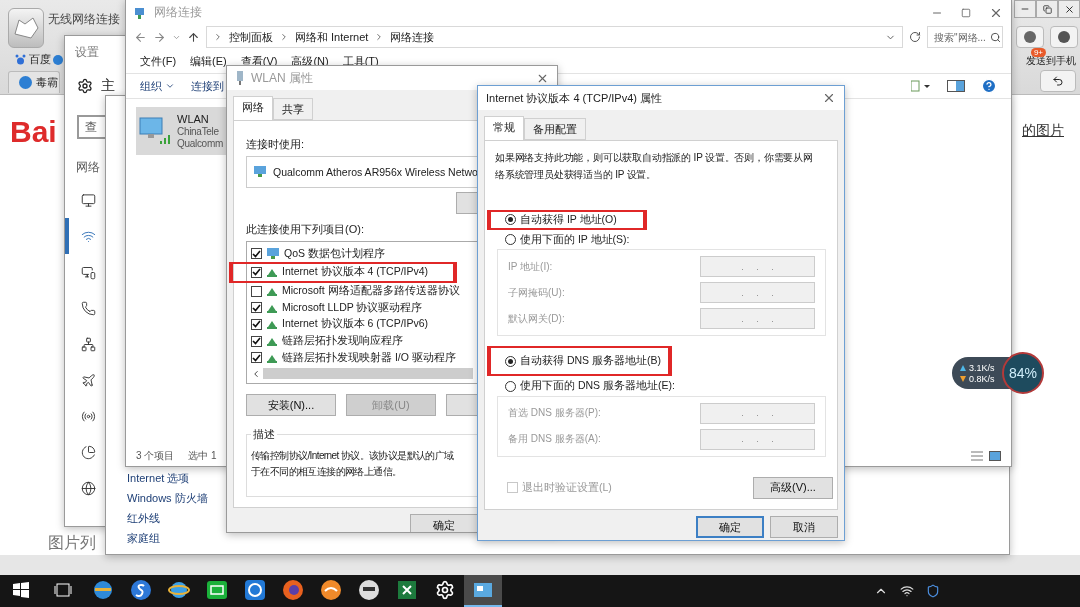  I want to click on window-title: 设置, so click(87, 52).